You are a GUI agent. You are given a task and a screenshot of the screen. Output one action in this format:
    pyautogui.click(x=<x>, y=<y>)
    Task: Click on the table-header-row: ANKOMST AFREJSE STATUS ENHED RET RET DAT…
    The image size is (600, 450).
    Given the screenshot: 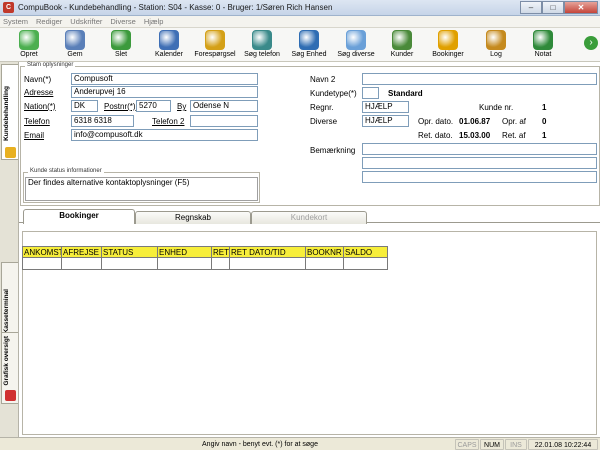 What is the action you would take?
    pyautogui.click(x=205, y=252)
    